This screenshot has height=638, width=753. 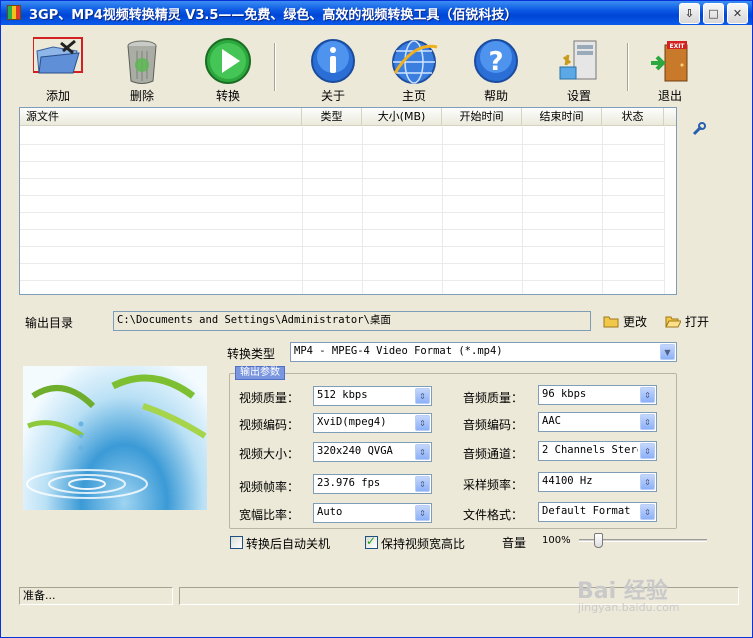 What do you see at coordinates (269, 425) in the screenshot?
I see `video-codec-label: 视频编码：` at bounding box center [269, 425].